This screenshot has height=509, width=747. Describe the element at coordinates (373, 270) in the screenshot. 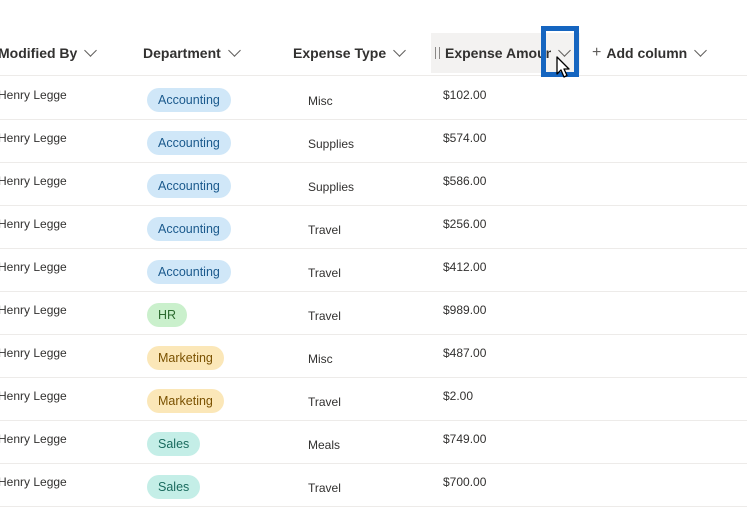

I see `table-row: Henry Legge Accounting Travel $412.00` at that location.